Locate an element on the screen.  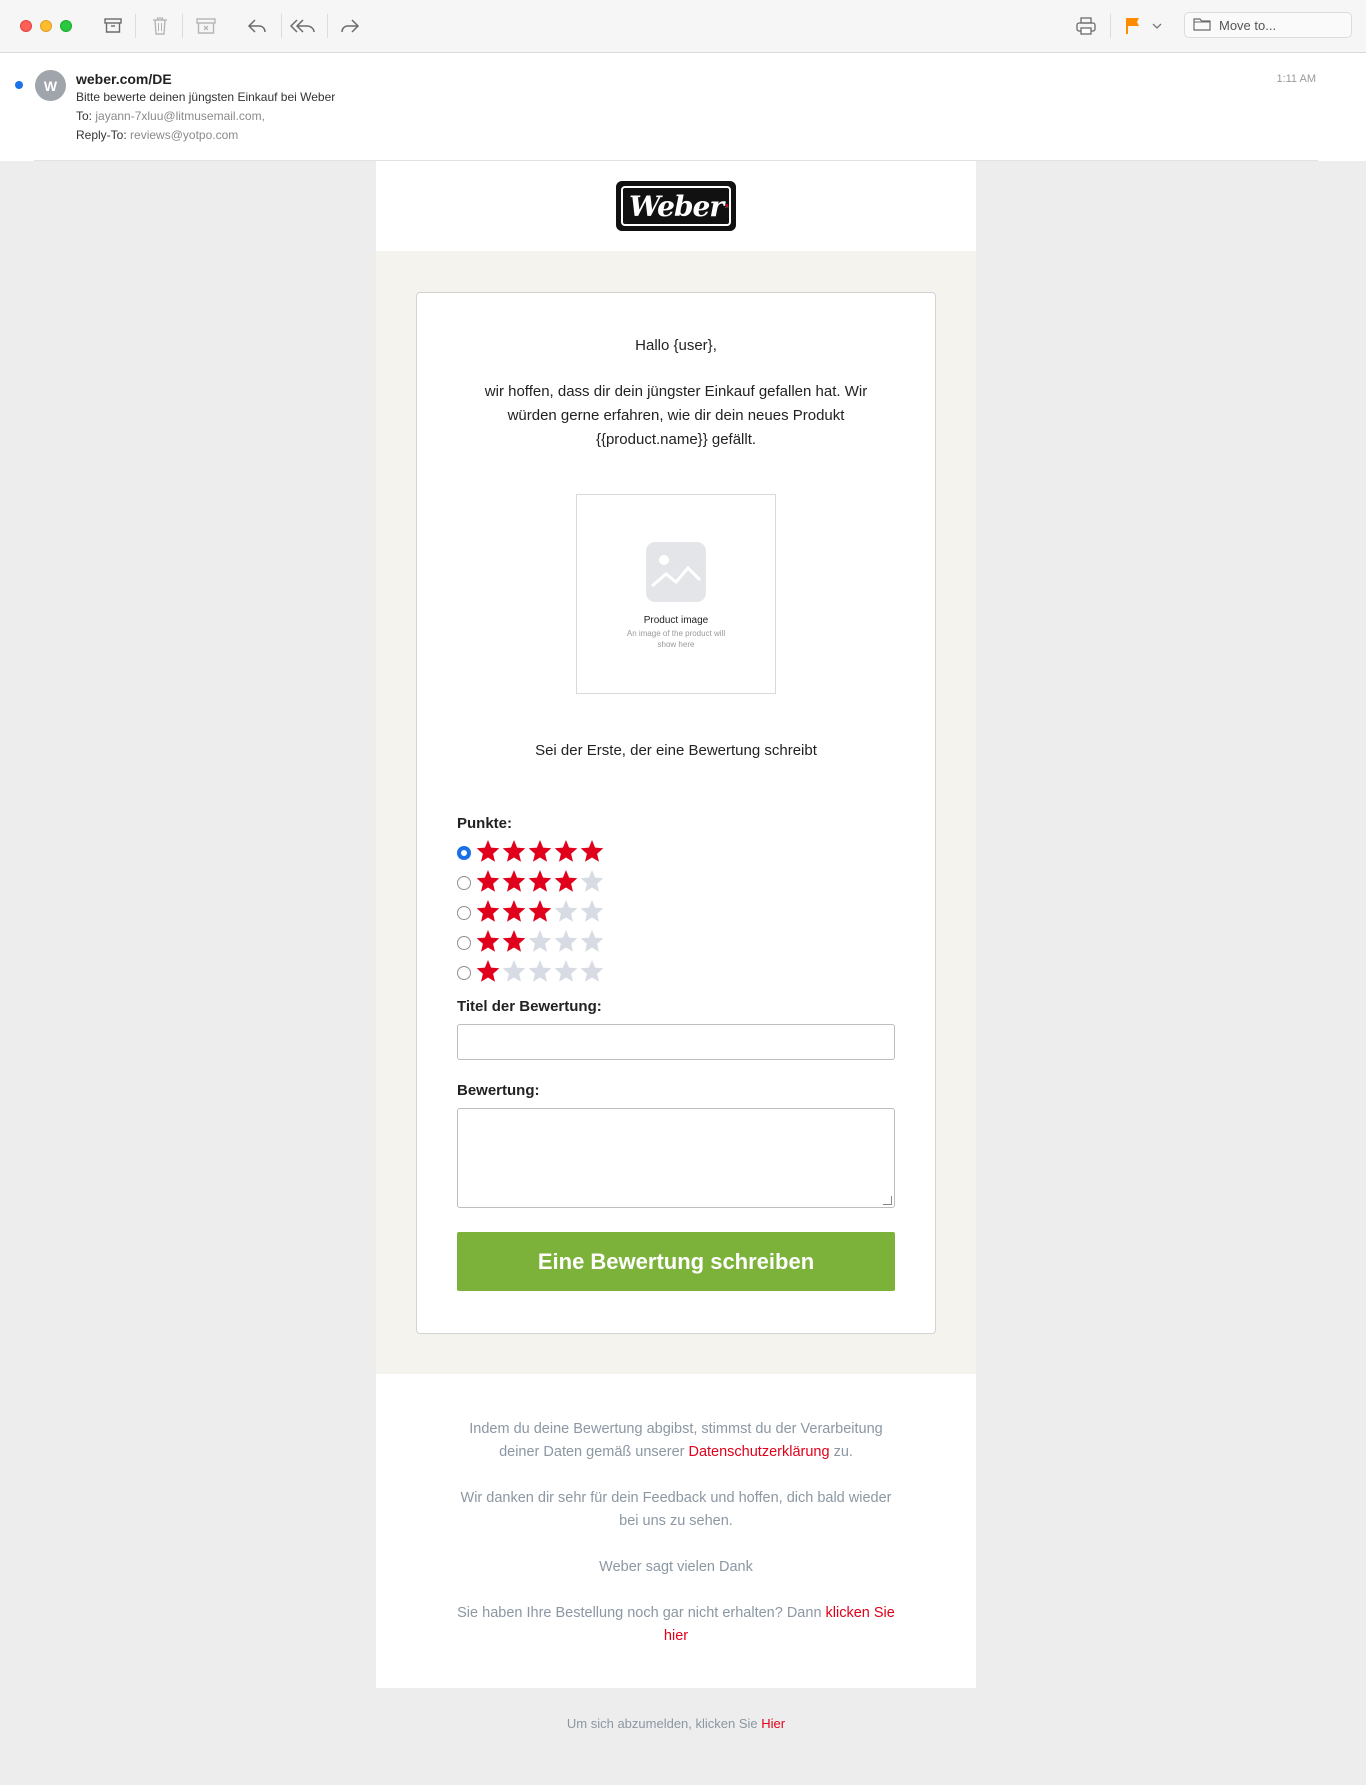
archive-icon is located at coordinates (113, 26).